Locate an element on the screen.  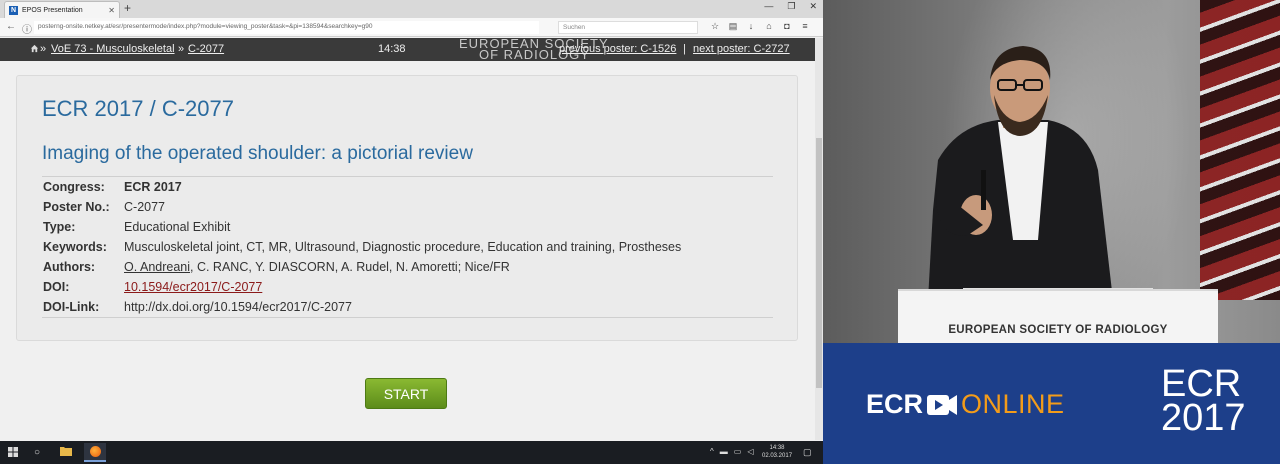
browser-tab: N EPOS Presentation ✕ is located at coordinates (62, 9).